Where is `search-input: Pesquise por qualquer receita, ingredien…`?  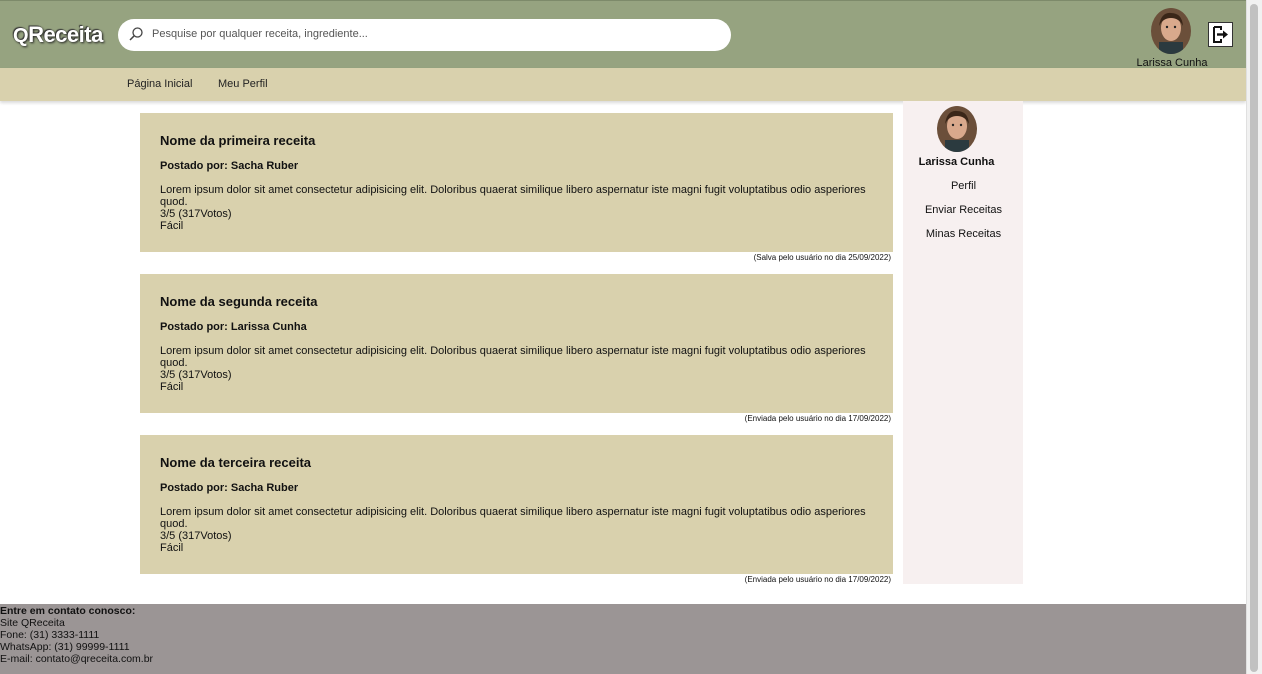 search-input: Pesquise por qualquer receita, ingredien… is located at coordinates (424, 35).